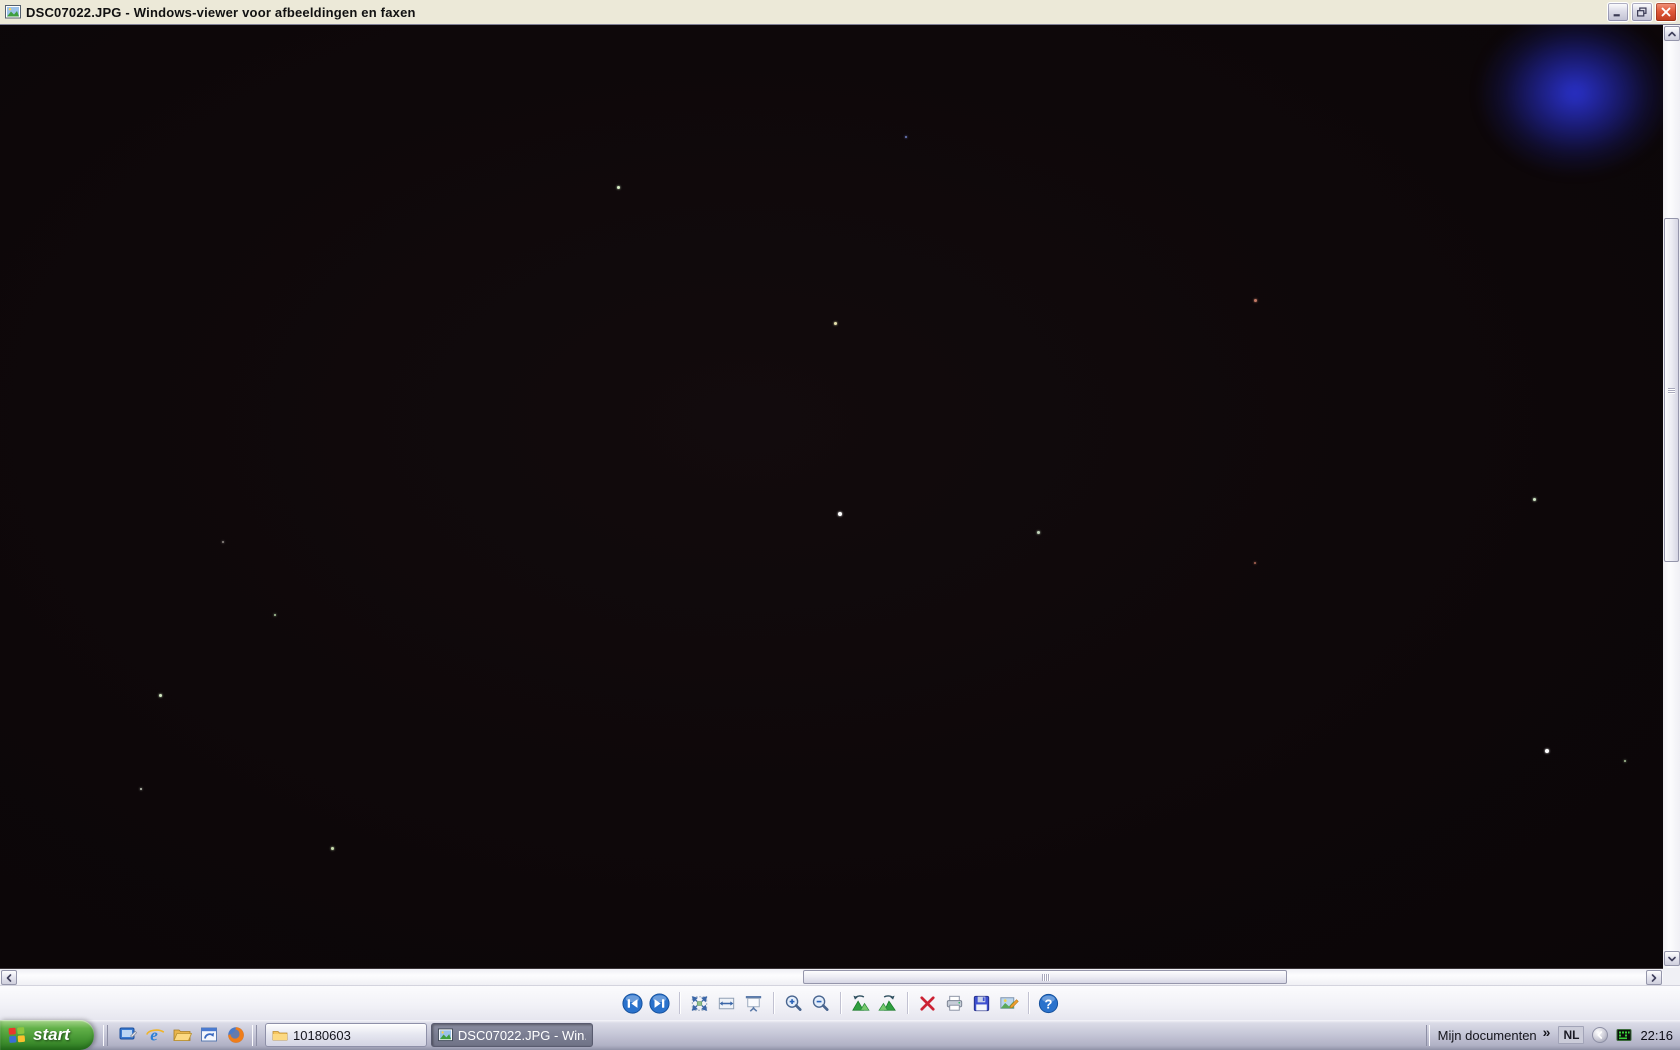 The image size is (1680, 1050). What do you see at coordinates (1547, 1032) in the screenshot?
I see `toolbar-overflow-chevron: »` at bounding box center [1547, 1032].